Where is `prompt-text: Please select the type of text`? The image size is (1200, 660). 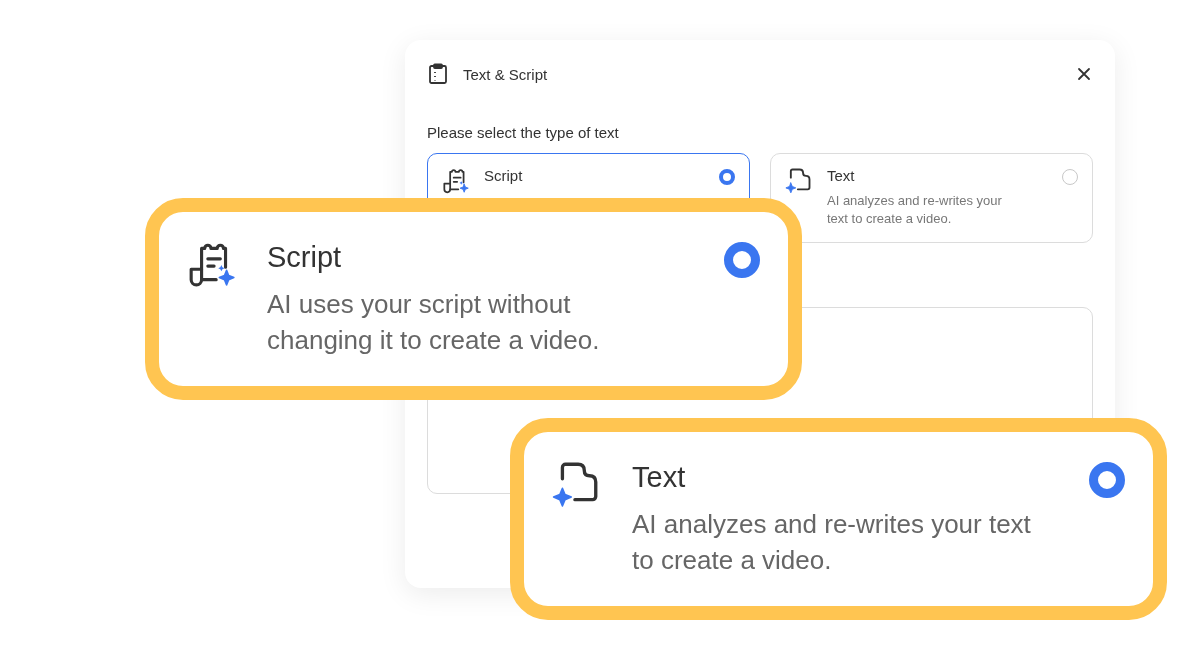 prompt-text: Please select the type of text is located at coordinates (523, 132).